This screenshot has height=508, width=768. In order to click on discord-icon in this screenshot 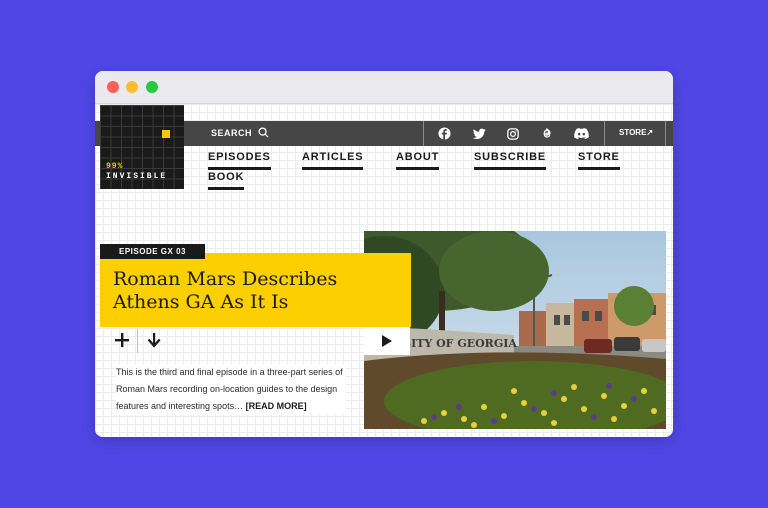, I will do `click(581, 133)`.